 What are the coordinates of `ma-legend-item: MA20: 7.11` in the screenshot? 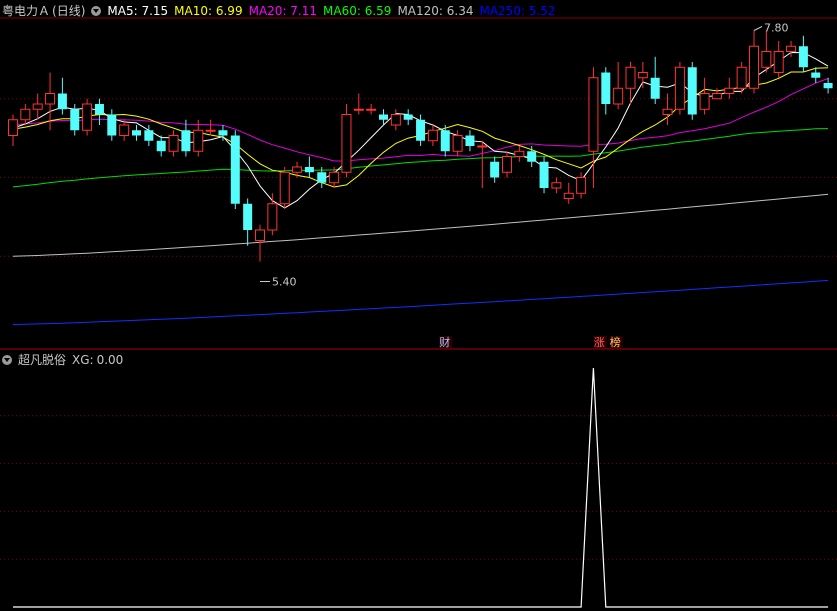 It's located at (283, 11).